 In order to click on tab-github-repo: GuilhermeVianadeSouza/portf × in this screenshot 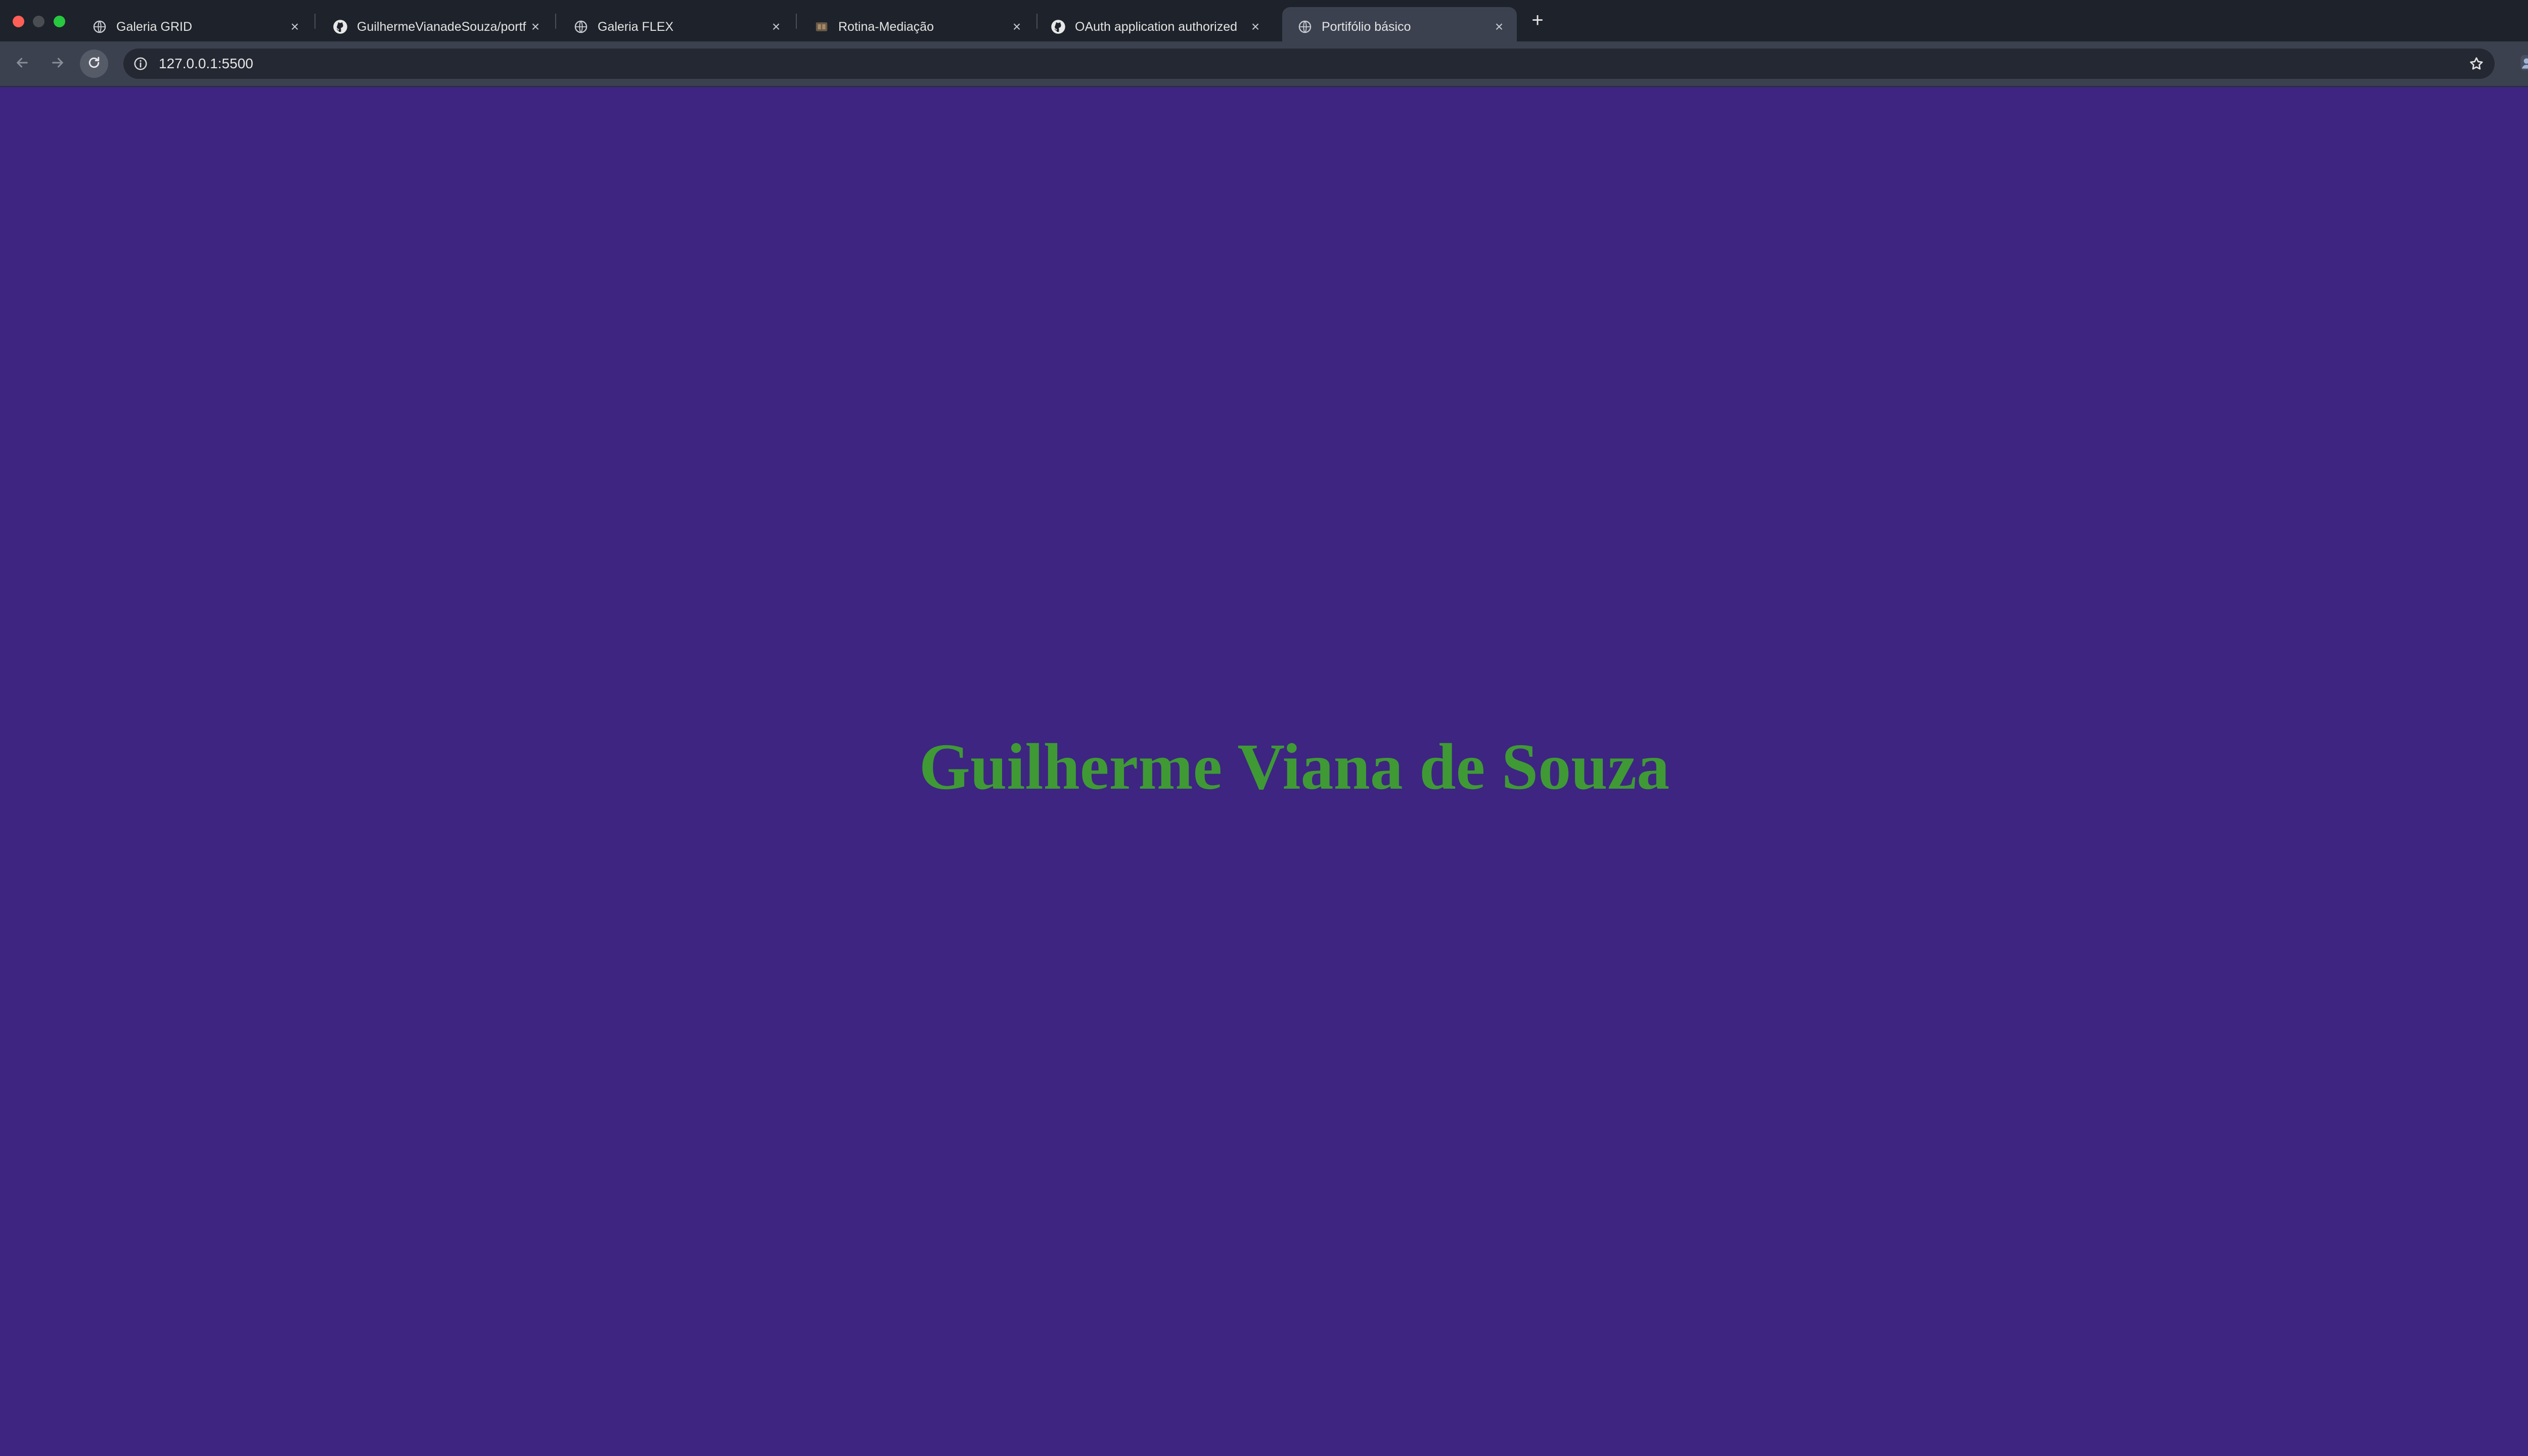, I will do `click(435, 24)`.